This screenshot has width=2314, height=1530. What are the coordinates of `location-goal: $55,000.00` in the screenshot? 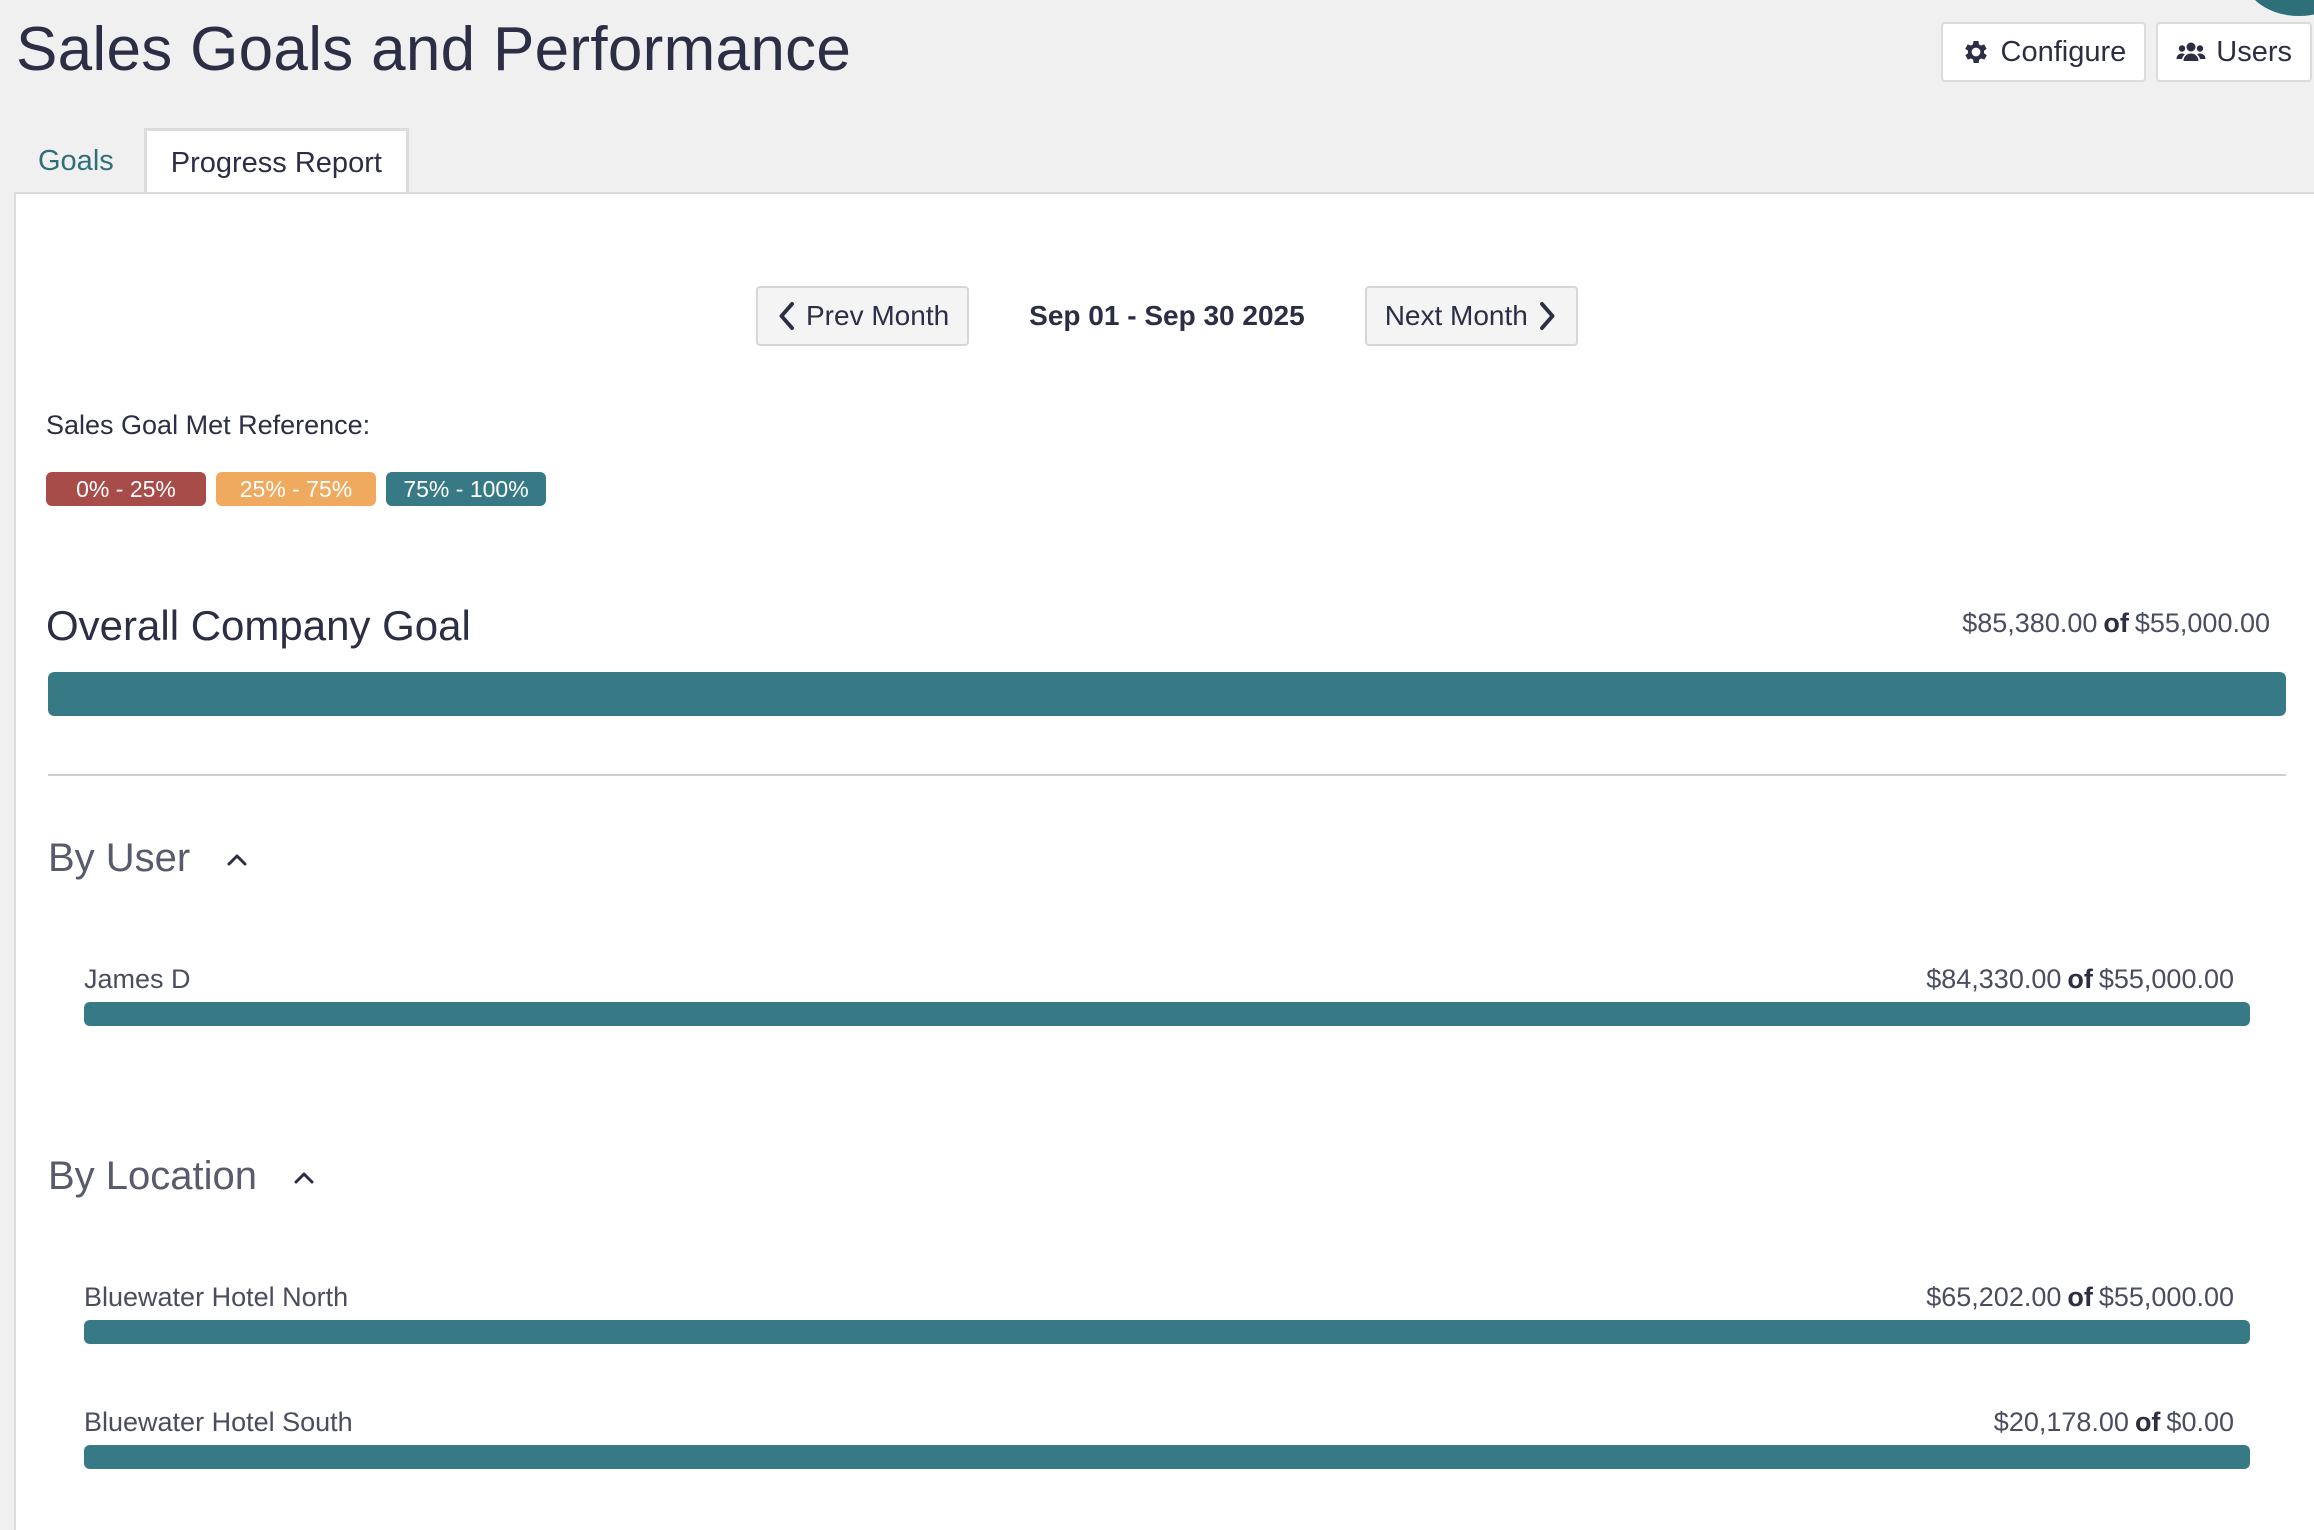 It's located at (2166, 1297).